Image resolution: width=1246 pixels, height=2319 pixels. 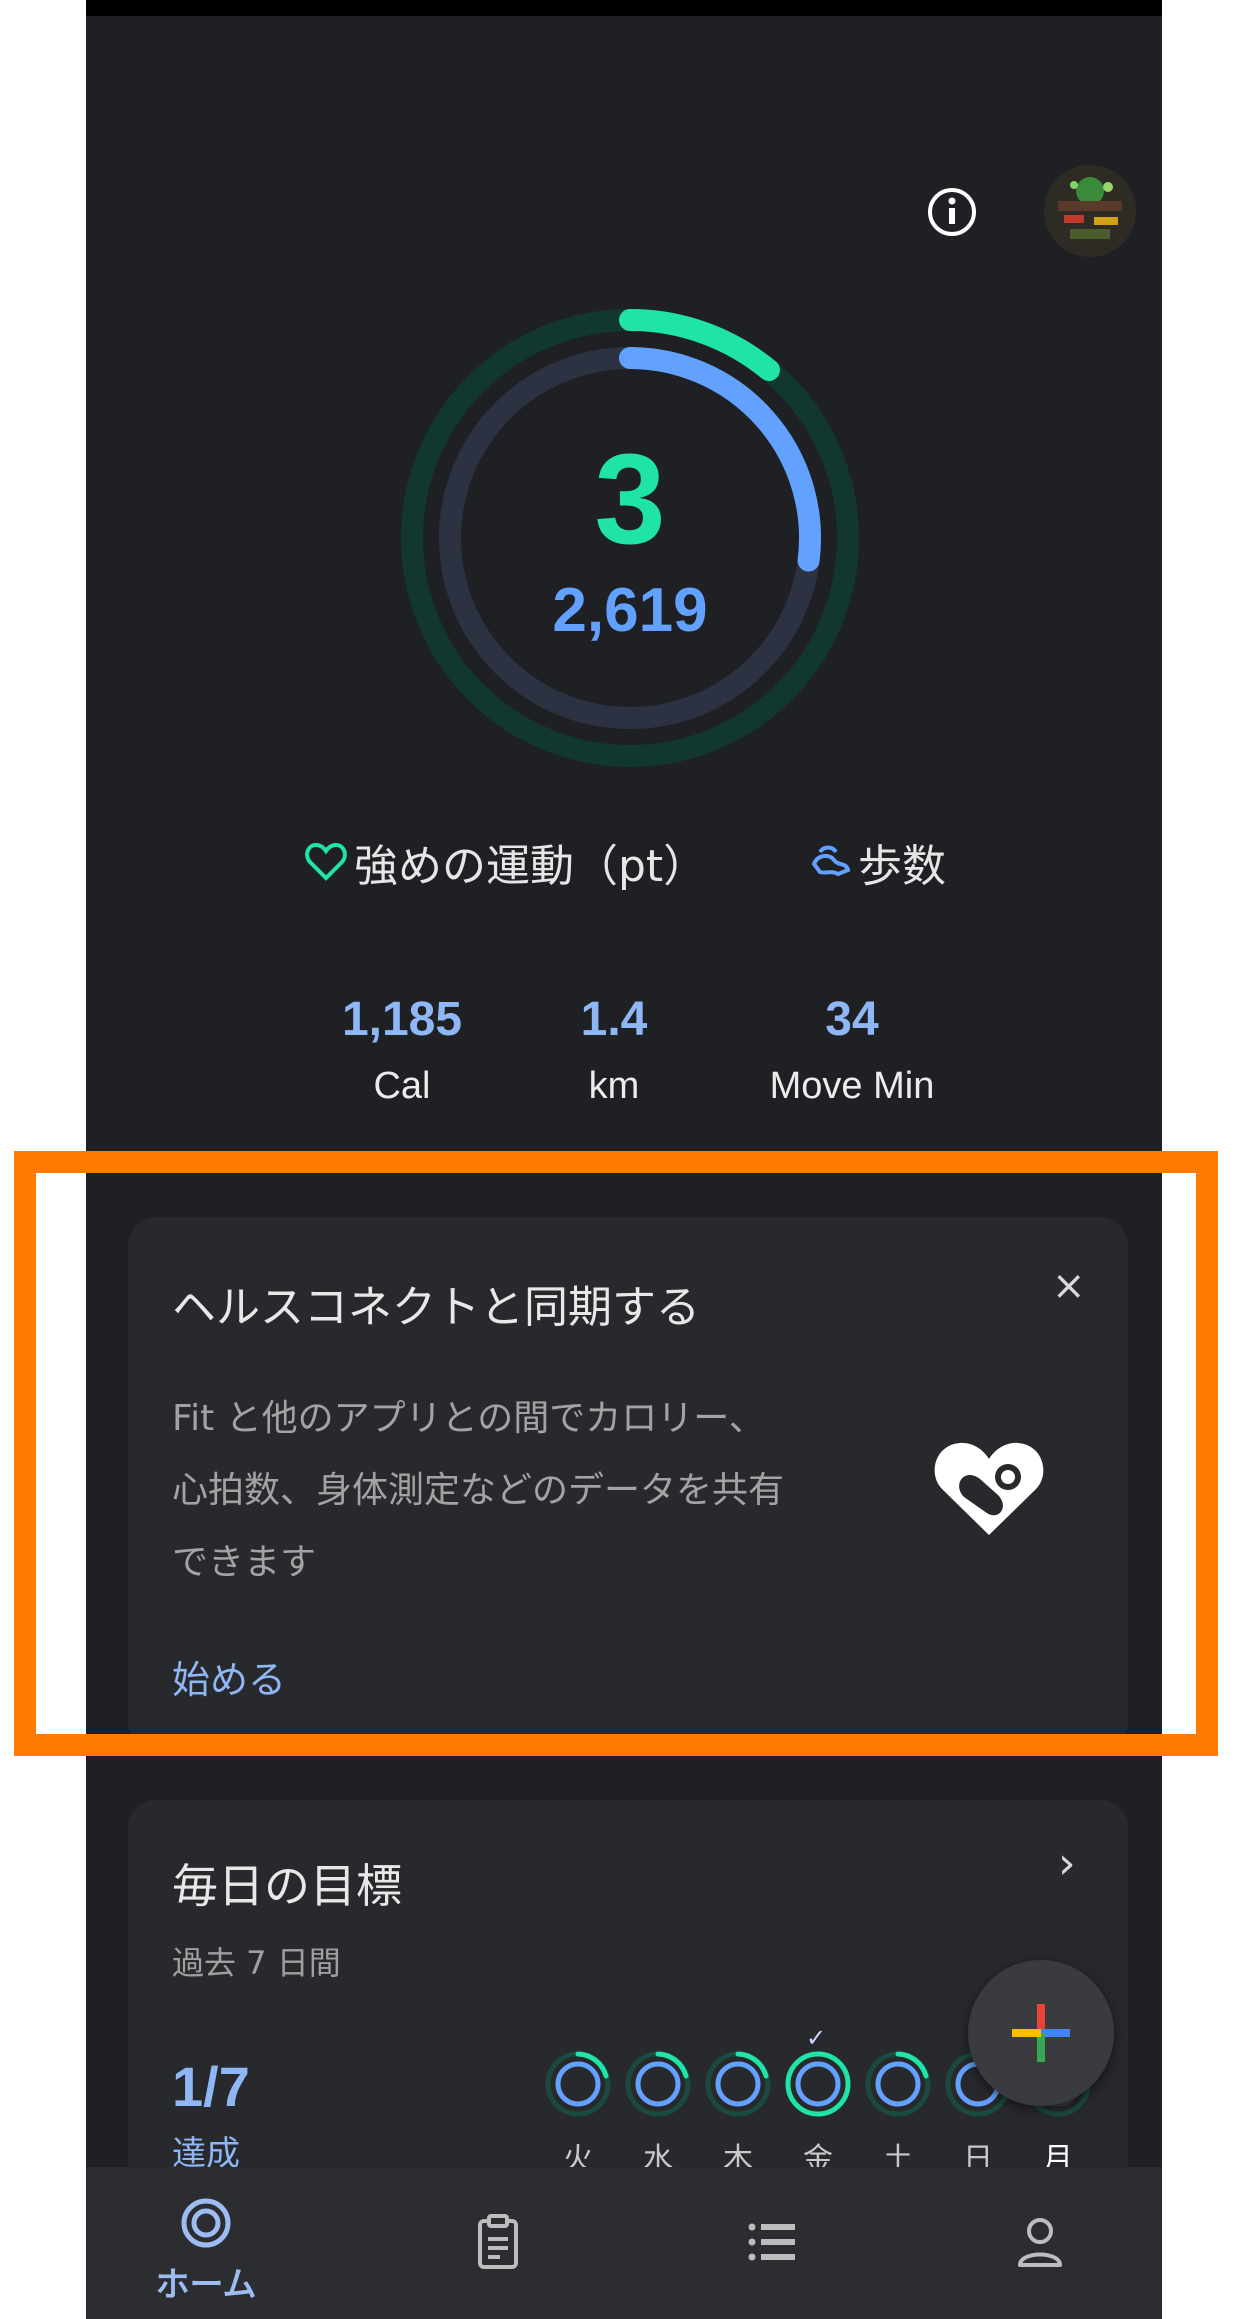 I want to click on steps-label: 歩数, so click(x=902, y=866).